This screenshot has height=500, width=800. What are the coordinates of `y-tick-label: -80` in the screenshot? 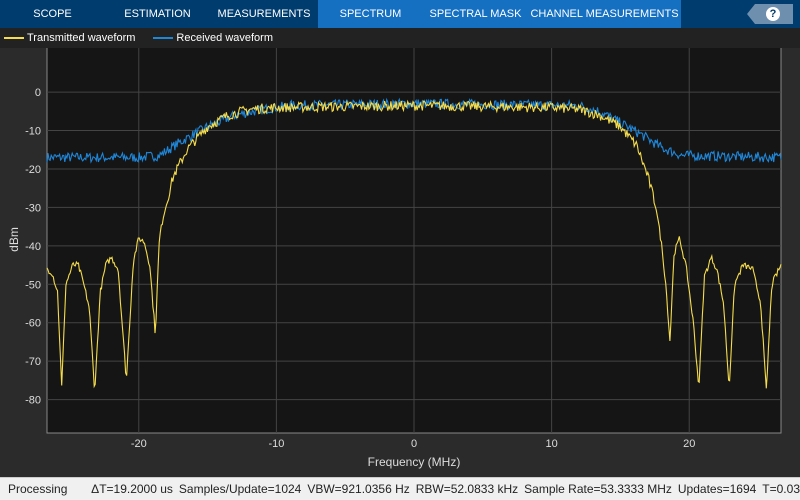 It's located at (33, 401).